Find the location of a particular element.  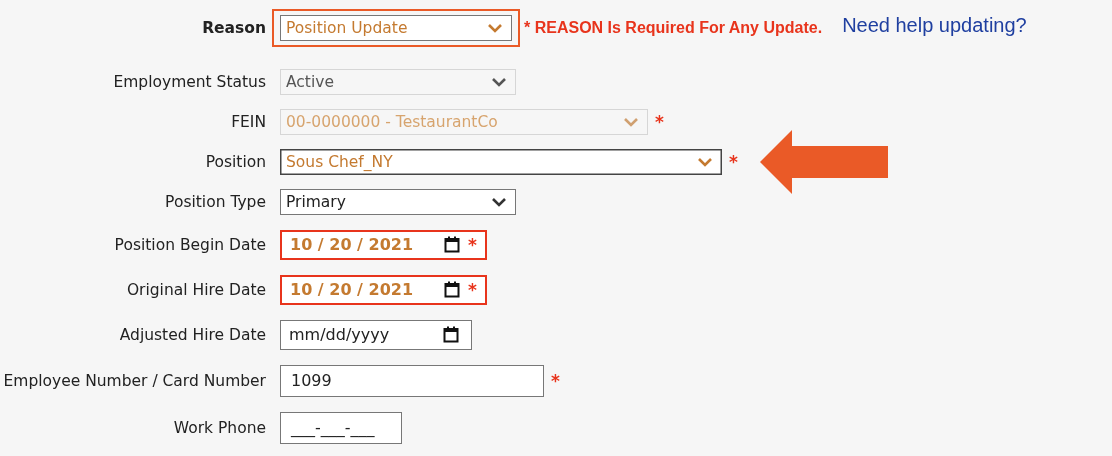

dropdown-field: Primary is located at coordinates (398, 202).